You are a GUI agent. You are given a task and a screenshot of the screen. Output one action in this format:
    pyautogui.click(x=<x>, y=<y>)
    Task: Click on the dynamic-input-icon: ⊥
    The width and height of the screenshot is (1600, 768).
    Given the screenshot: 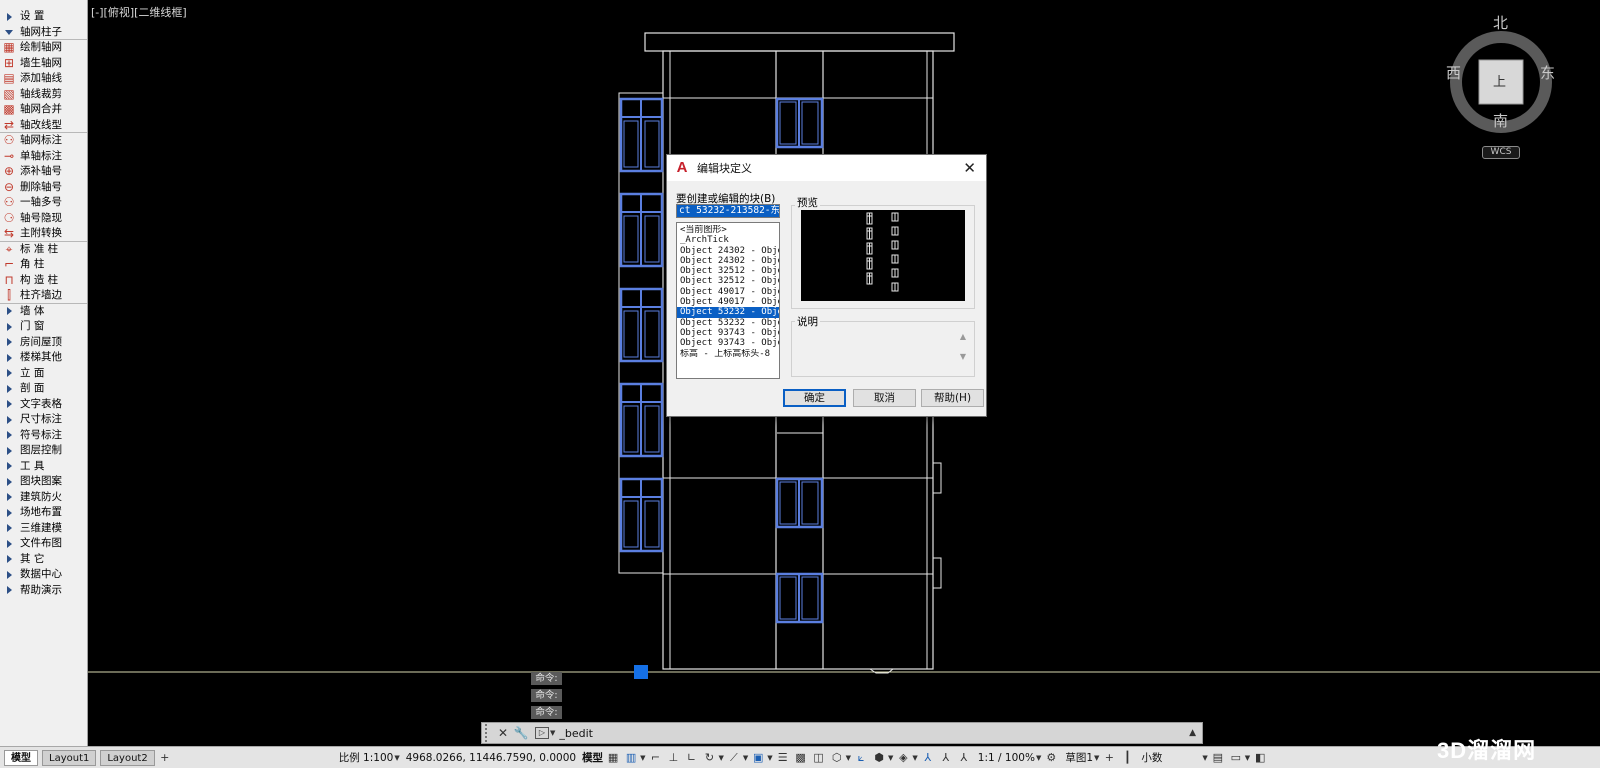 What is the action you would take?
    pyautogui.click(x=673, y=758)
    